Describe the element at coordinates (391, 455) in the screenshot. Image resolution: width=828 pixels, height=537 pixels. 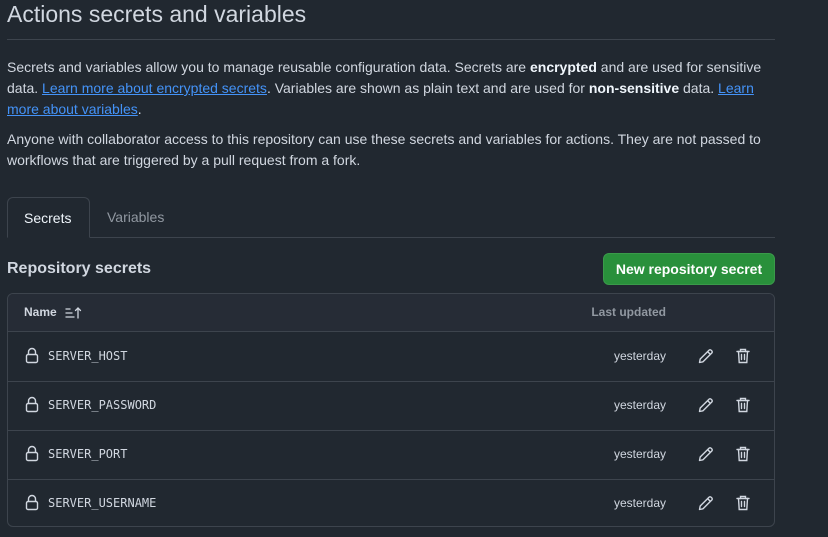
I see `table-row: SERVER_PORT yesterday` at that location.